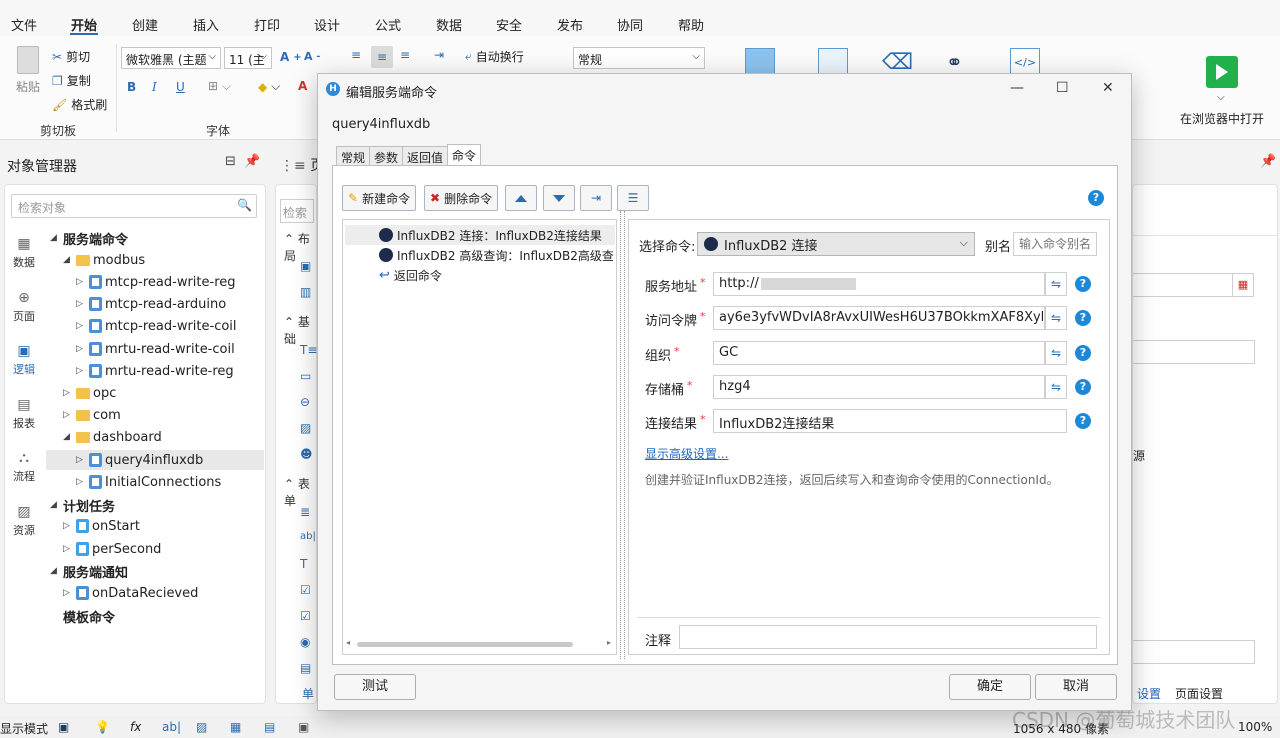 The width and height of the screenshot is (1280, 738). I want to click on scroll-left-icon: ◂, so click(348, 642).